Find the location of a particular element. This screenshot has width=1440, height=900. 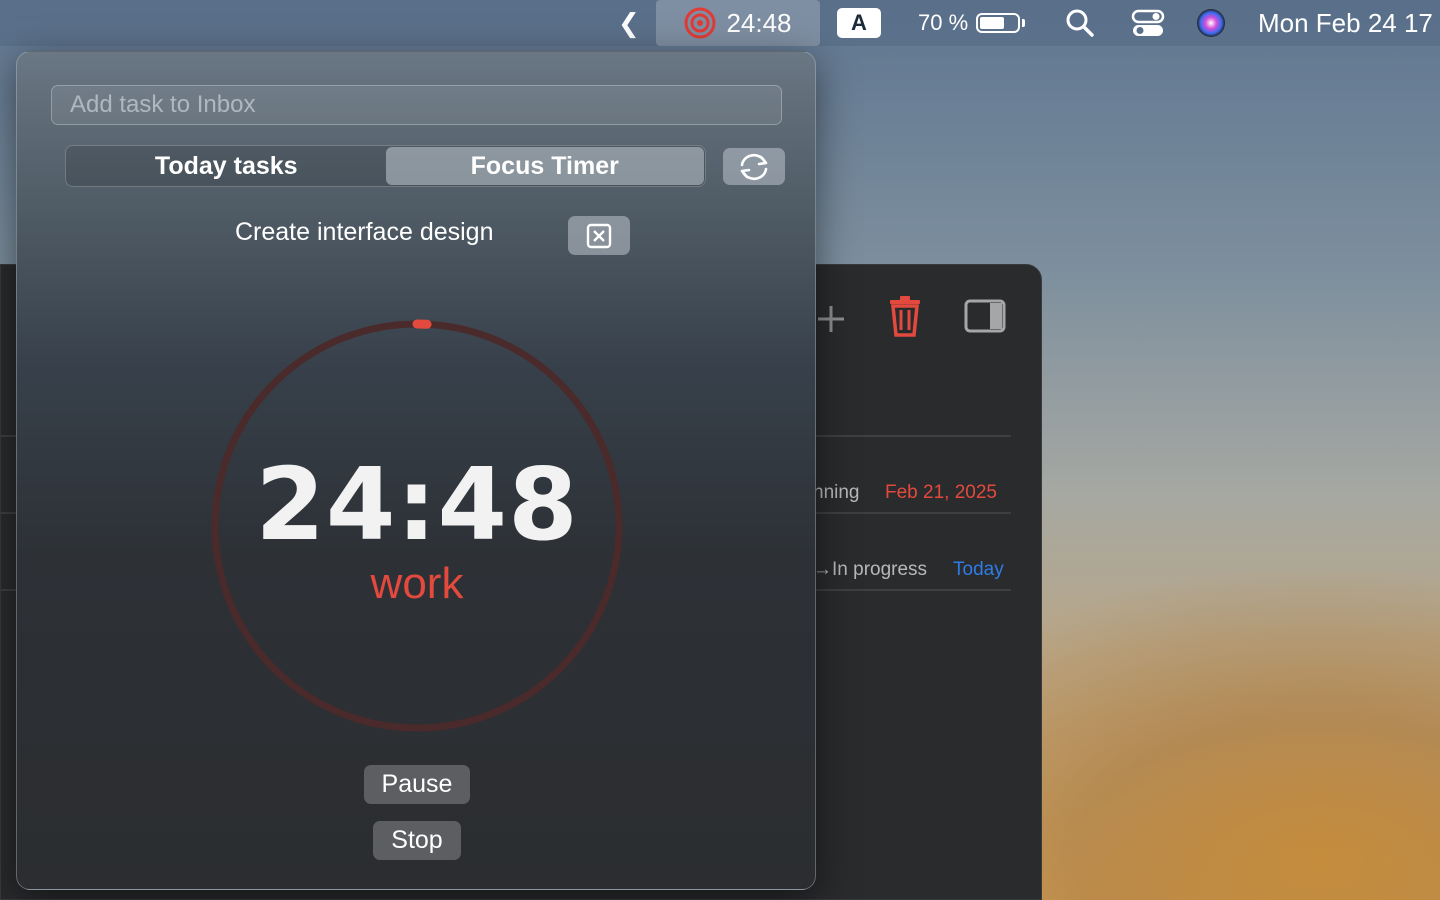

timer-time: 24:48 is located at coordinates (417, 504).